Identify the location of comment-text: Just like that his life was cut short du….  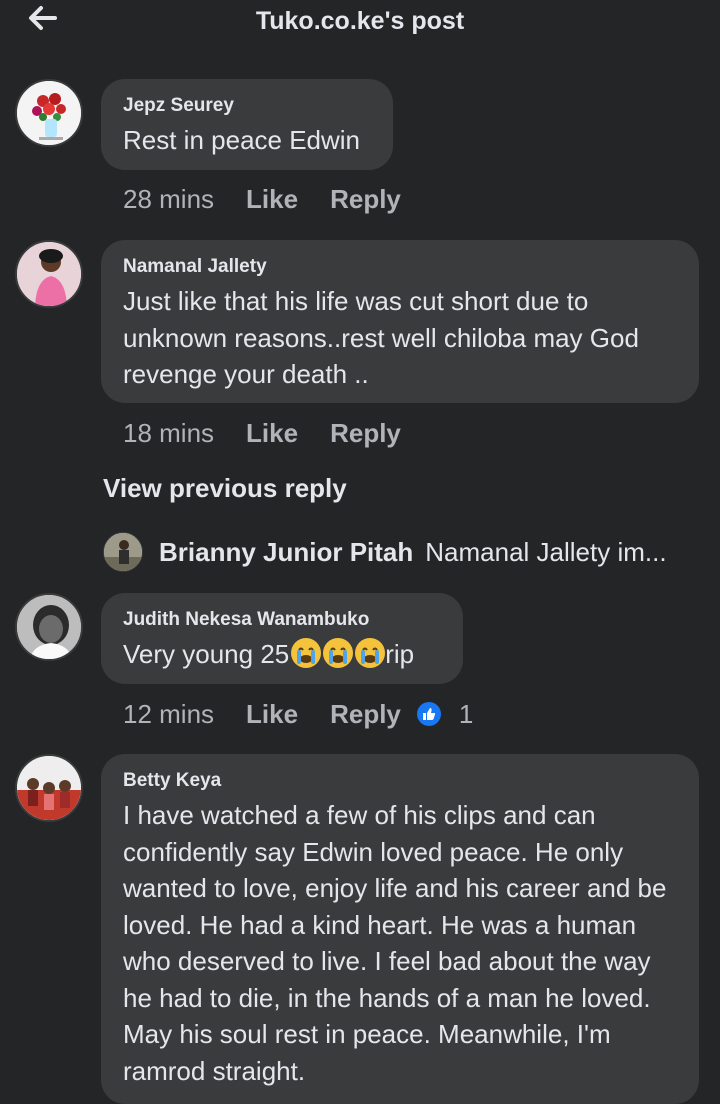
(381, 337).